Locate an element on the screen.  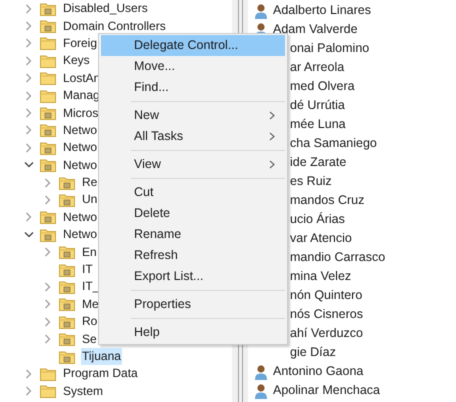
user-name: Apolinar Menchaca is located at coordinates (326, 390).